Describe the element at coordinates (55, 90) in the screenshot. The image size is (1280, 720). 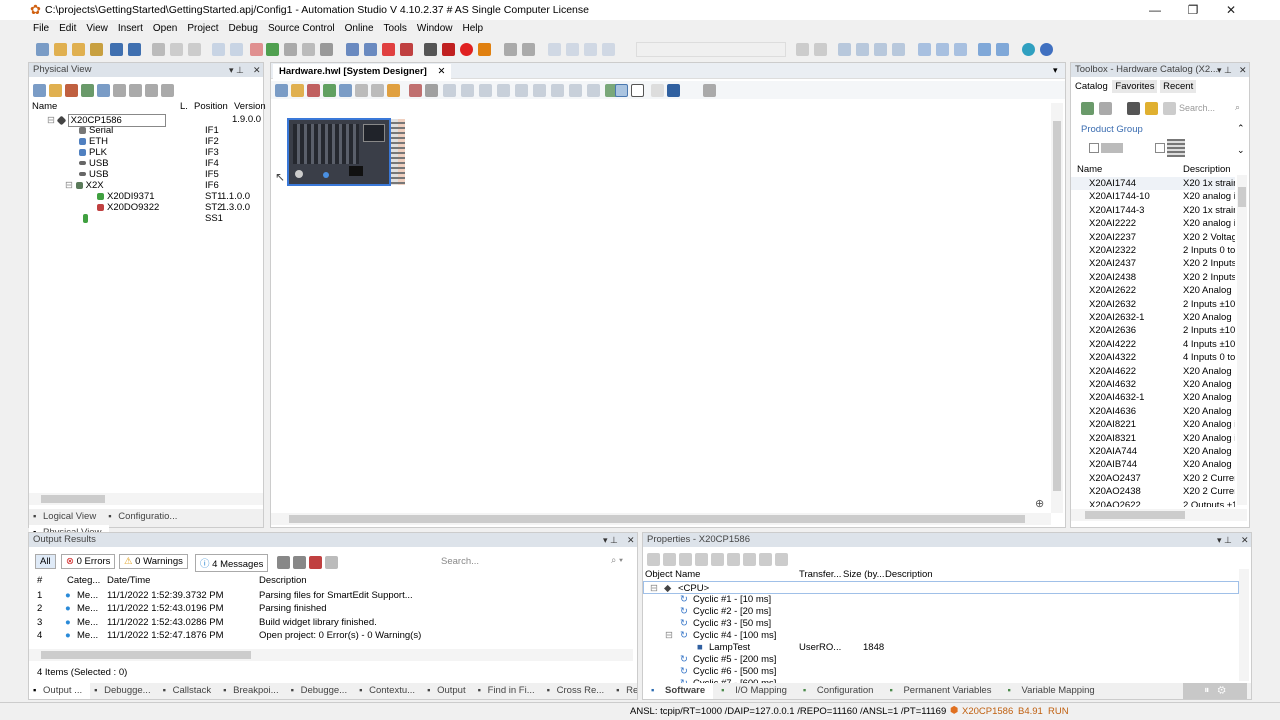
I see `add-icon` at that location.